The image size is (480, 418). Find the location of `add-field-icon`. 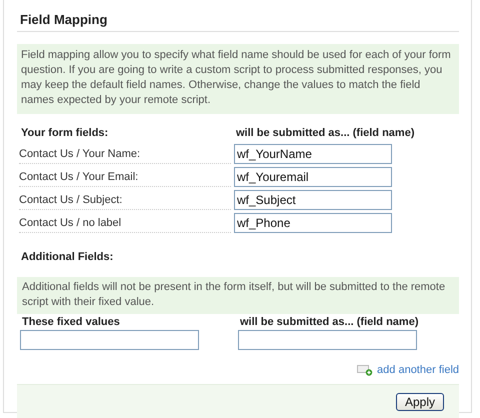

add-field-icon is located at coordinates (365, 370).